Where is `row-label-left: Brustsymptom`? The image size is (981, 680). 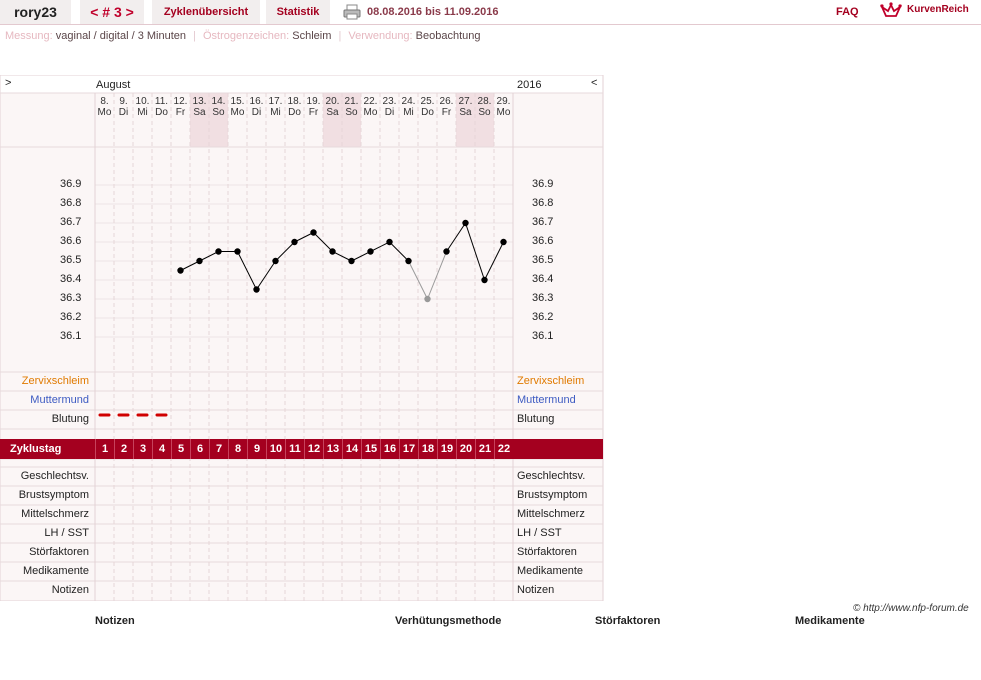
row-label-left: Brustsymptom is located at coordinates (53, 495).